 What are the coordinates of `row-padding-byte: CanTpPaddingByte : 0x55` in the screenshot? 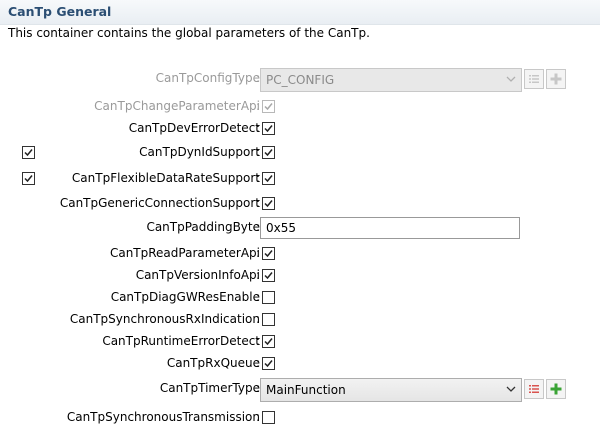 It's located at (300, 228).